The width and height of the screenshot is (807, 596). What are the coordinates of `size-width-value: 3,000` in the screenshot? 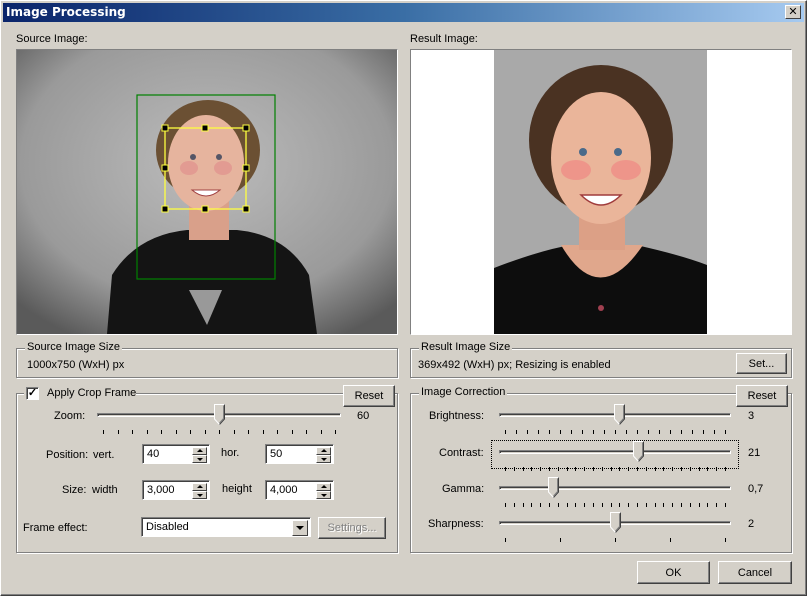 It's located at (161, 490).